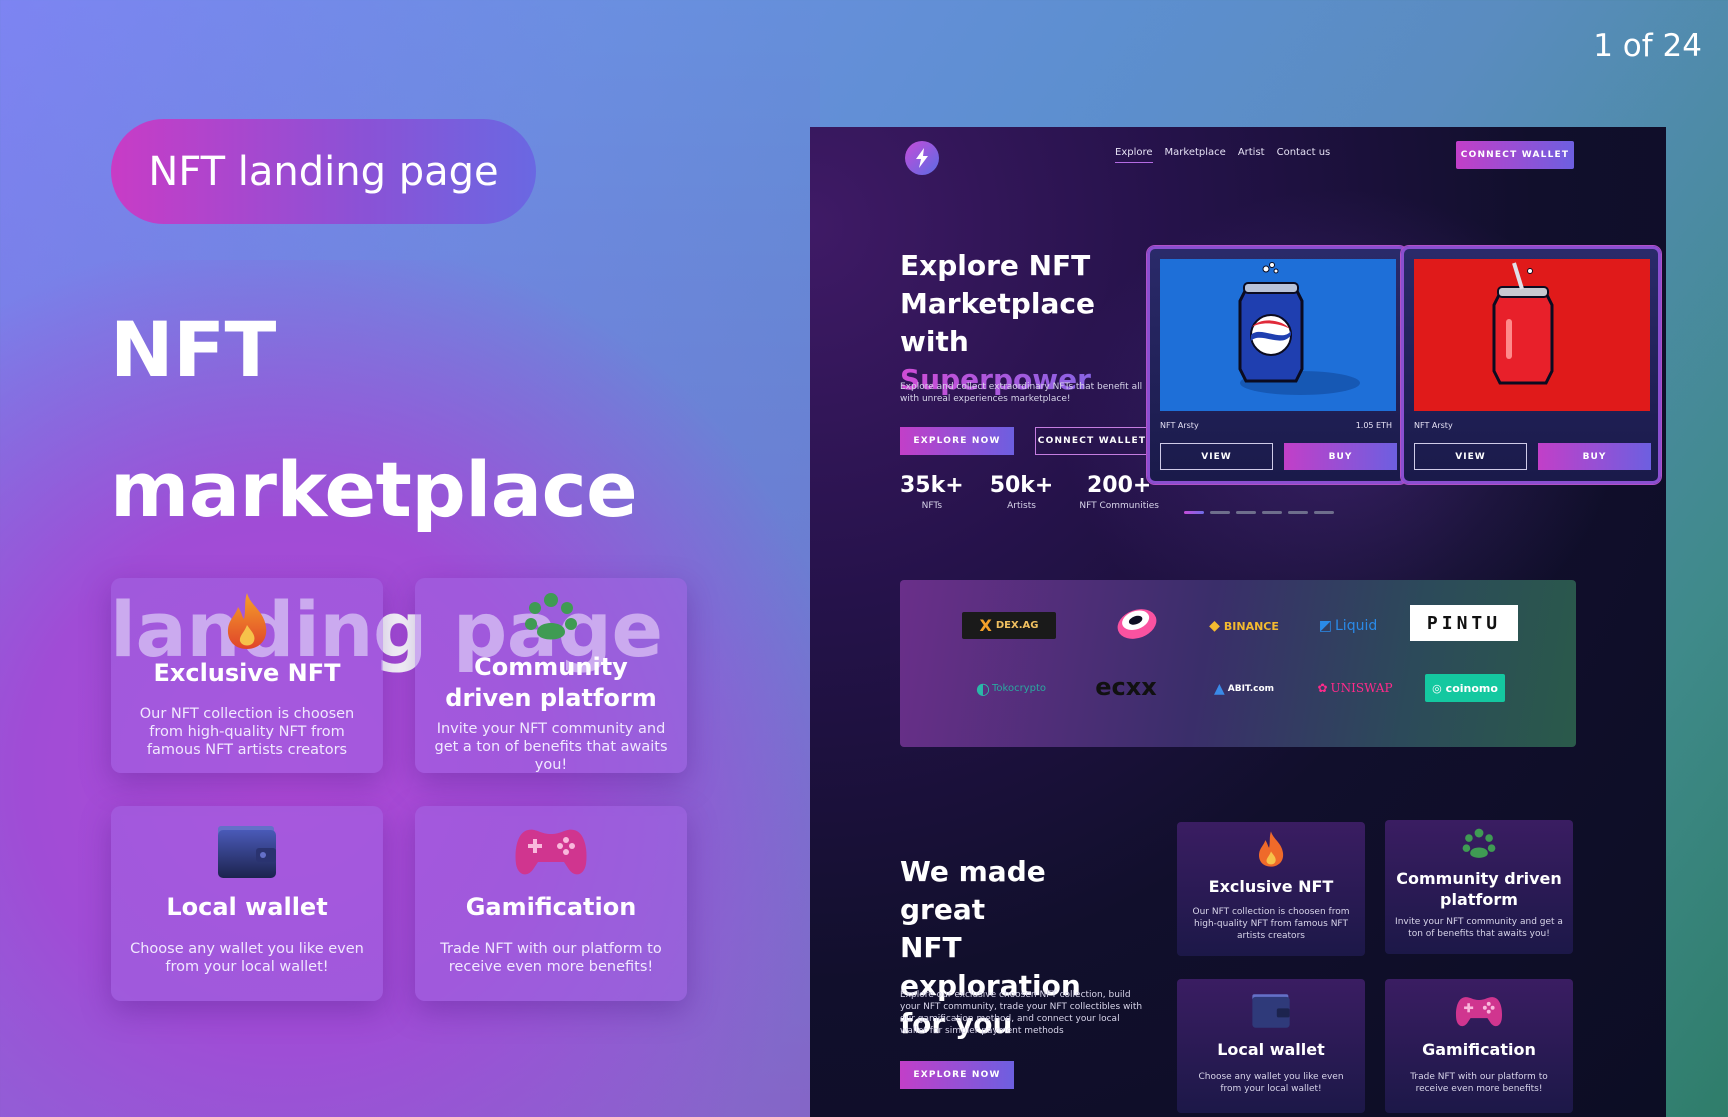 This screenshot has height=1117, width=1728. What do you see at coordinates (1244, 626) in the screenshot?
I see `partner-logo-binance: ◆ BINANCE` at bounding box center [1244, 626].